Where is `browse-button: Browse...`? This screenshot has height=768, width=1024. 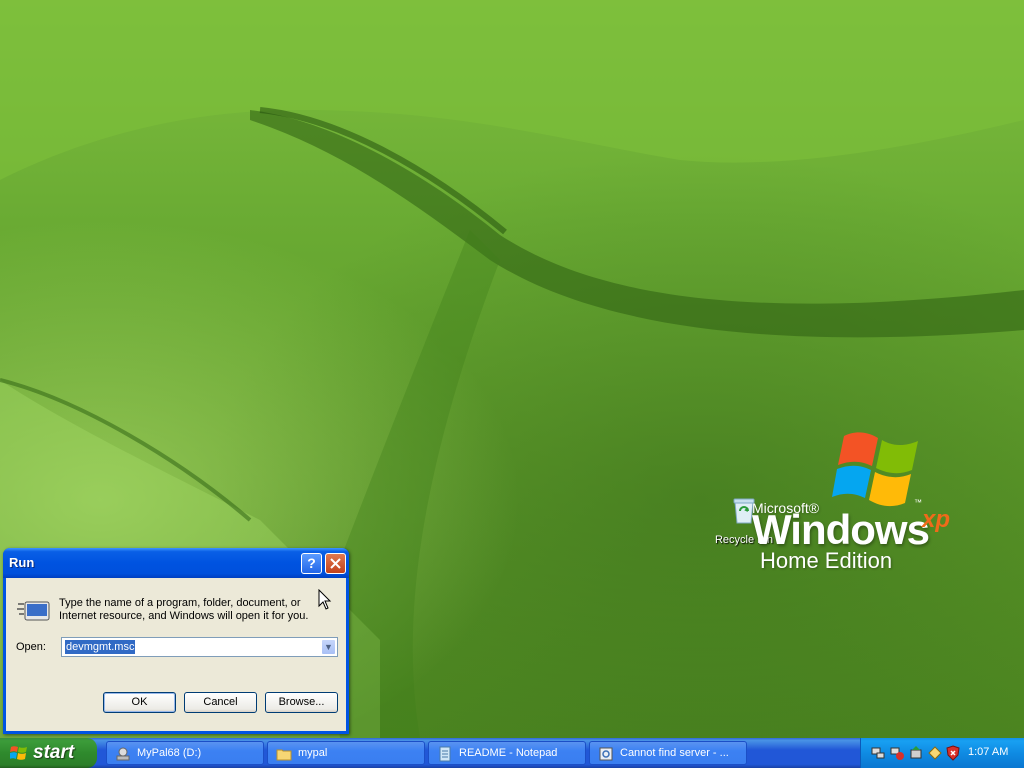 browse-button: Browse... is located at coordinates (301, 702).